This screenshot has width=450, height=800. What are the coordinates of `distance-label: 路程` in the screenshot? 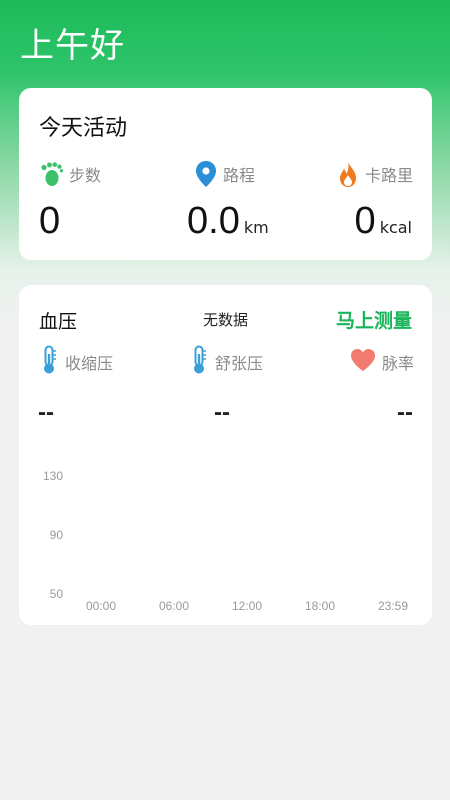 It's located at (239, 175).